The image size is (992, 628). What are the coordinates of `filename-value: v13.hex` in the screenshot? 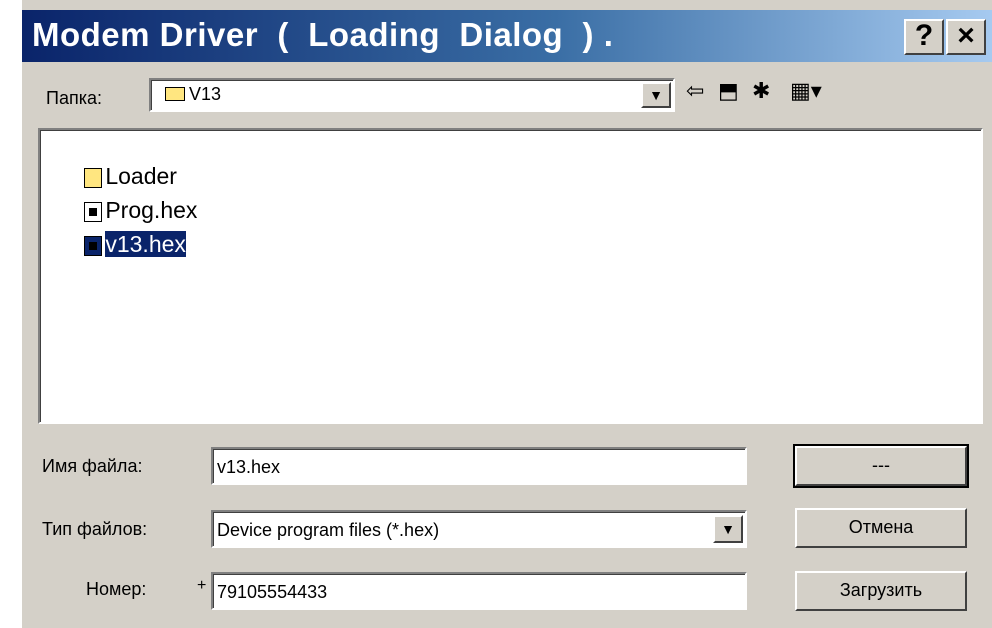 It's located at (249, 467).